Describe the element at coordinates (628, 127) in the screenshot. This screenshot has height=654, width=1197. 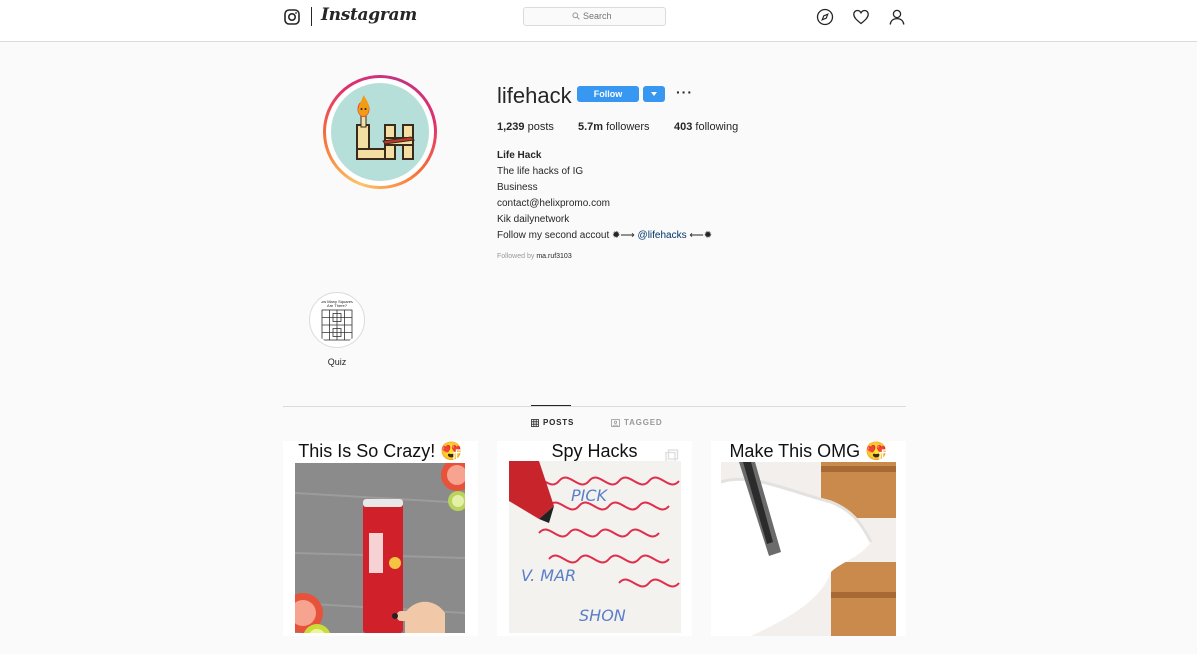
I see `followers-label: followers` at that location.